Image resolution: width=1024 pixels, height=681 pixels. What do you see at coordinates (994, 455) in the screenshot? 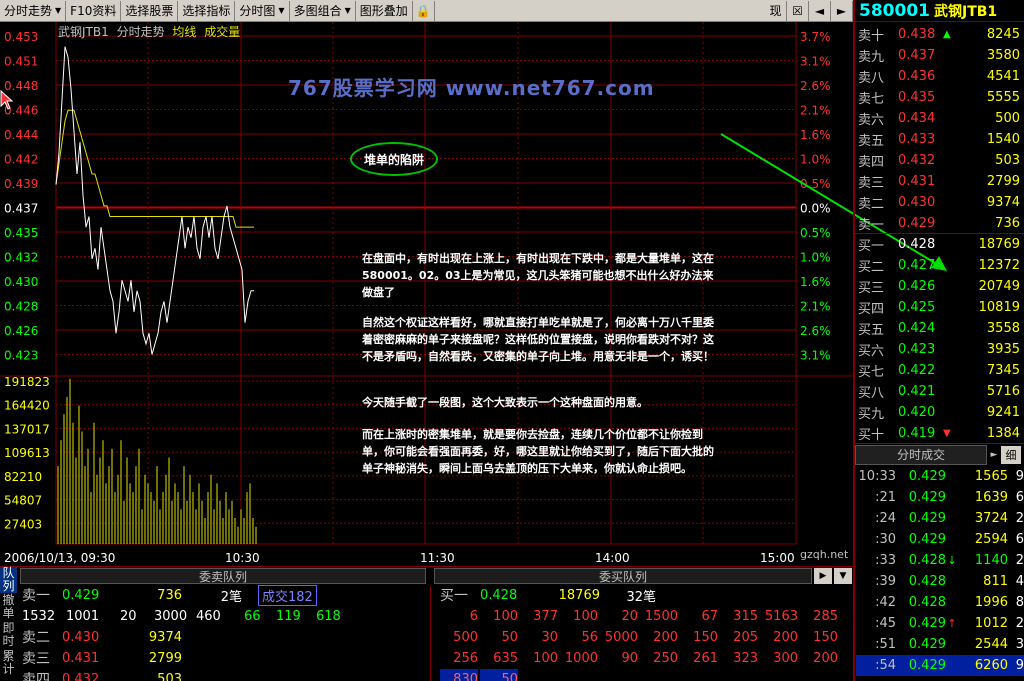
I see `ticks-nav-icon: ►` at bounding box center [994, 455].